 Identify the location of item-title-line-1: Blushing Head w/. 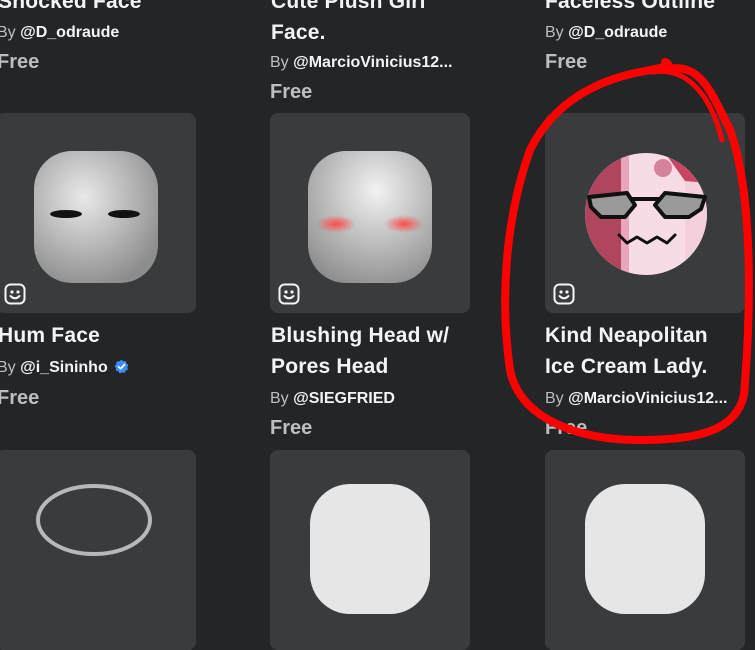
(360, 335).